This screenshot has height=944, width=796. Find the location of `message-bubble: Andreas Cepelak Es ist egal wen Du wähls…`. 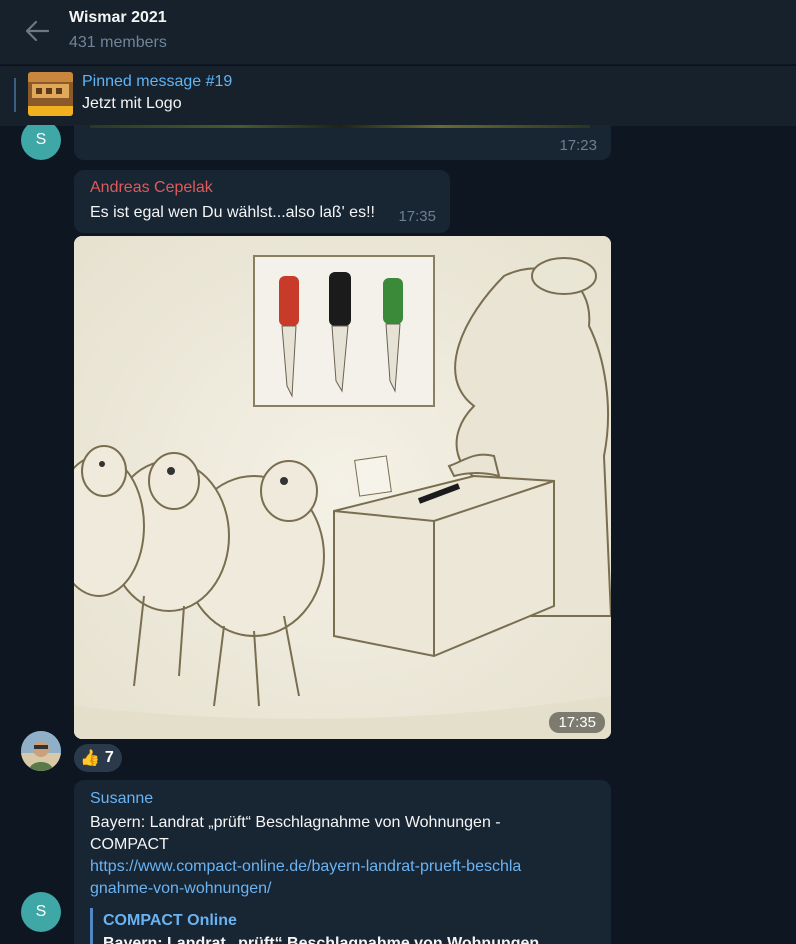

message-bubble: Andreas Cepelak Es ist egal wen Du wähls… is located at coordinates (262, 201).